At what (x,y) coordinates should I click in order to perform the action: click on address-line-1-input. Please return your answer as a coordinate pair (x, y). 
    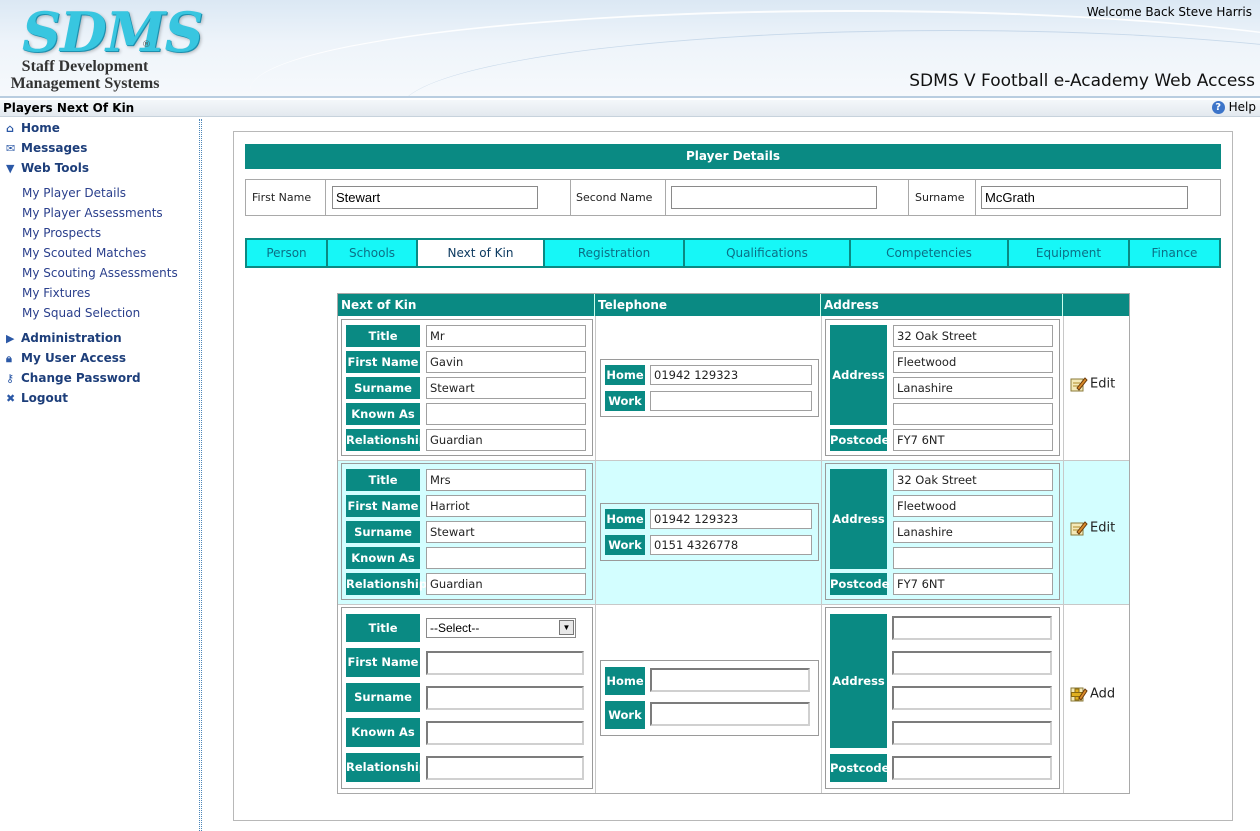
    Looking at the image, I should click on (972, 628).